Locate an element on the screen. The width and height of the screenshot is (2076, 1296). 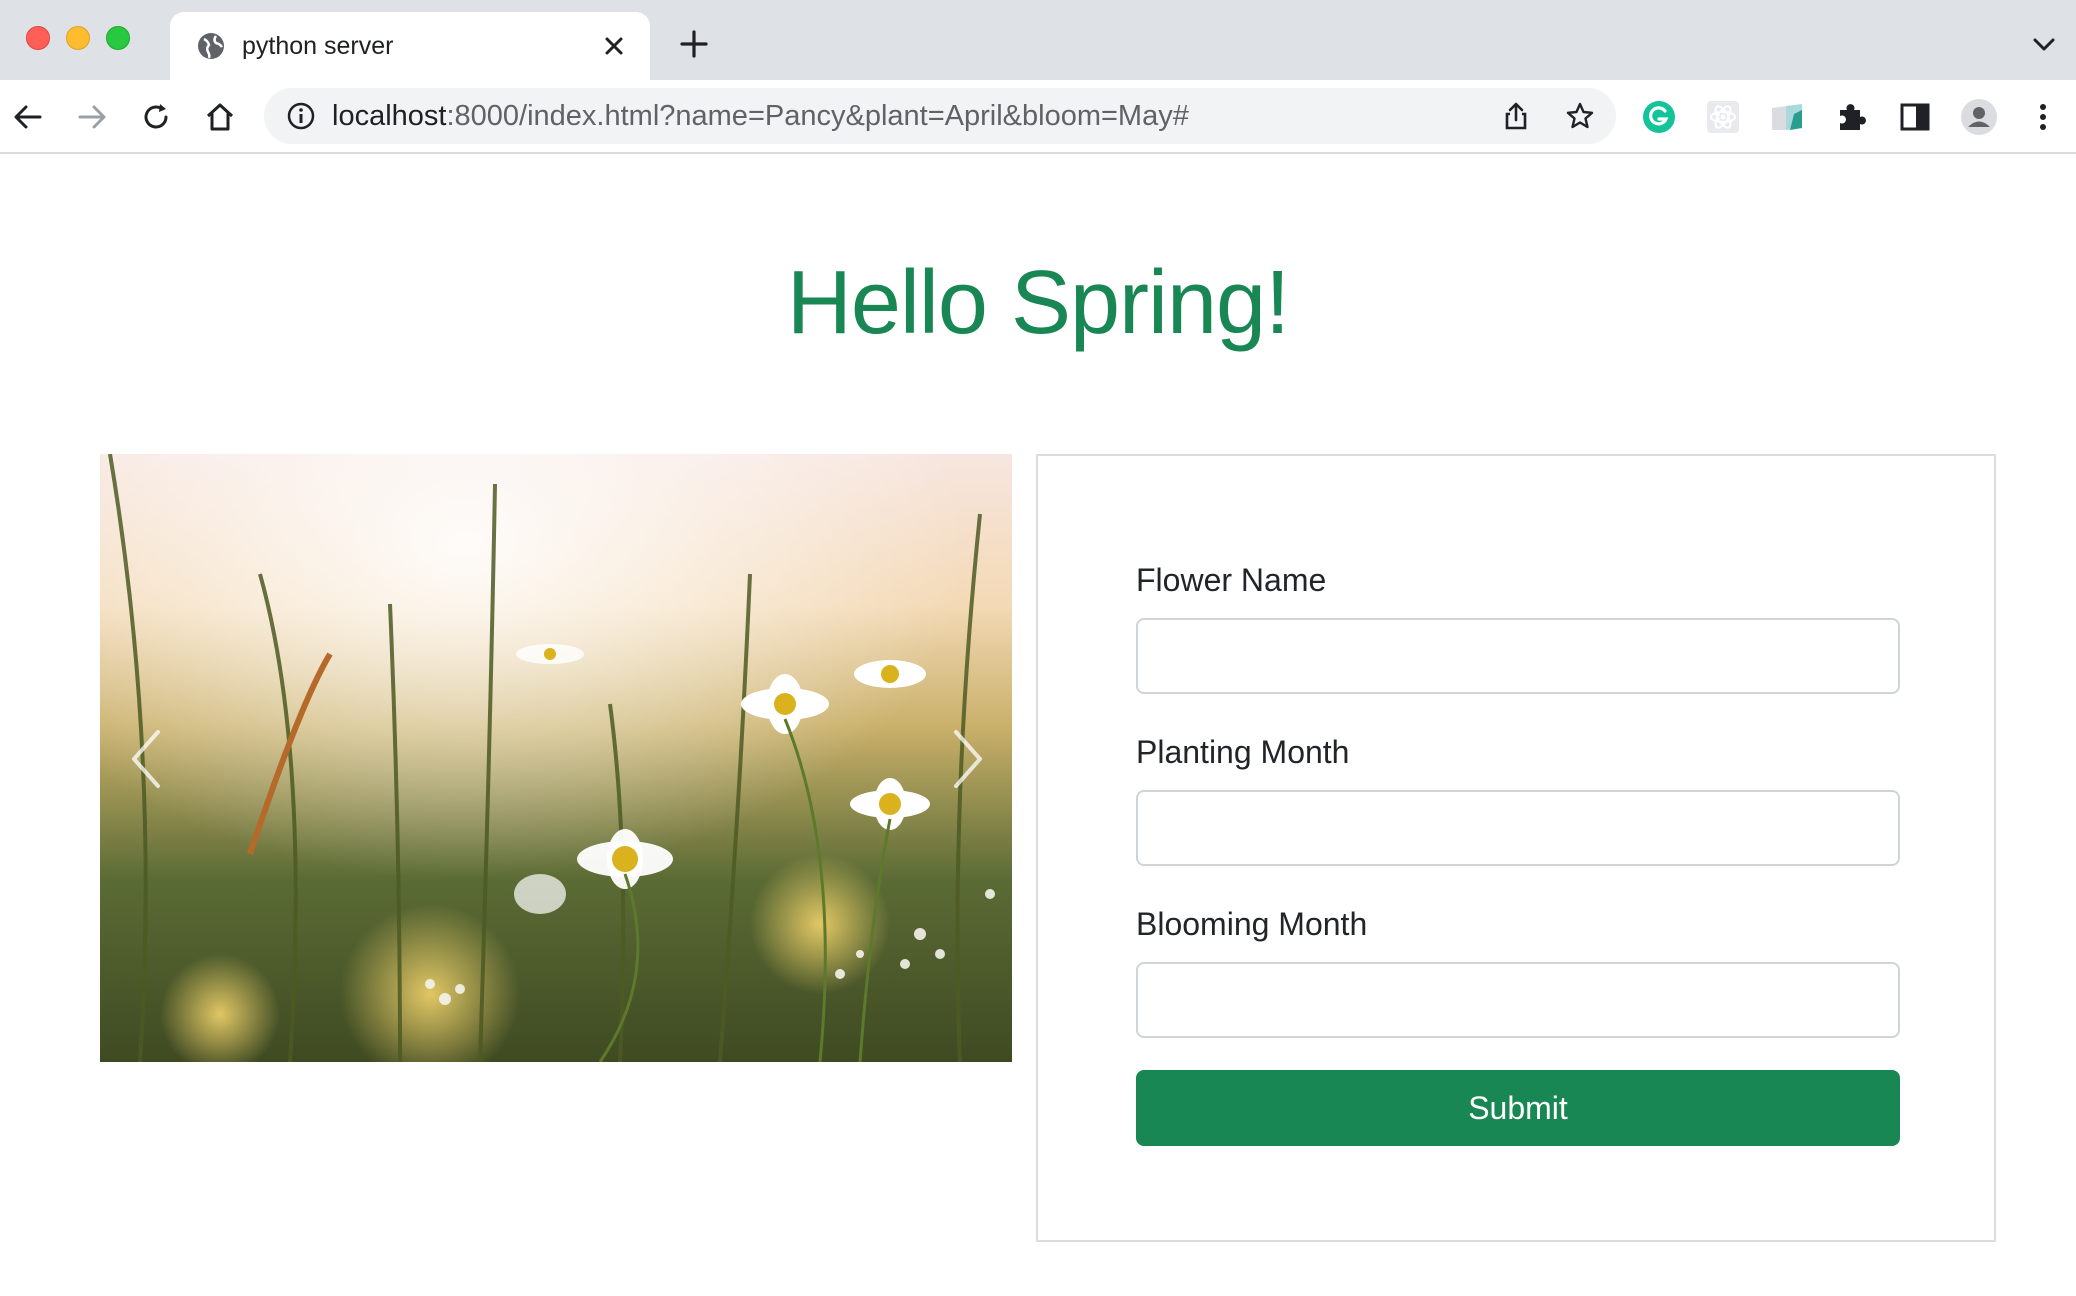
bookmark-star-icon is located at coordinates (1580, 116).